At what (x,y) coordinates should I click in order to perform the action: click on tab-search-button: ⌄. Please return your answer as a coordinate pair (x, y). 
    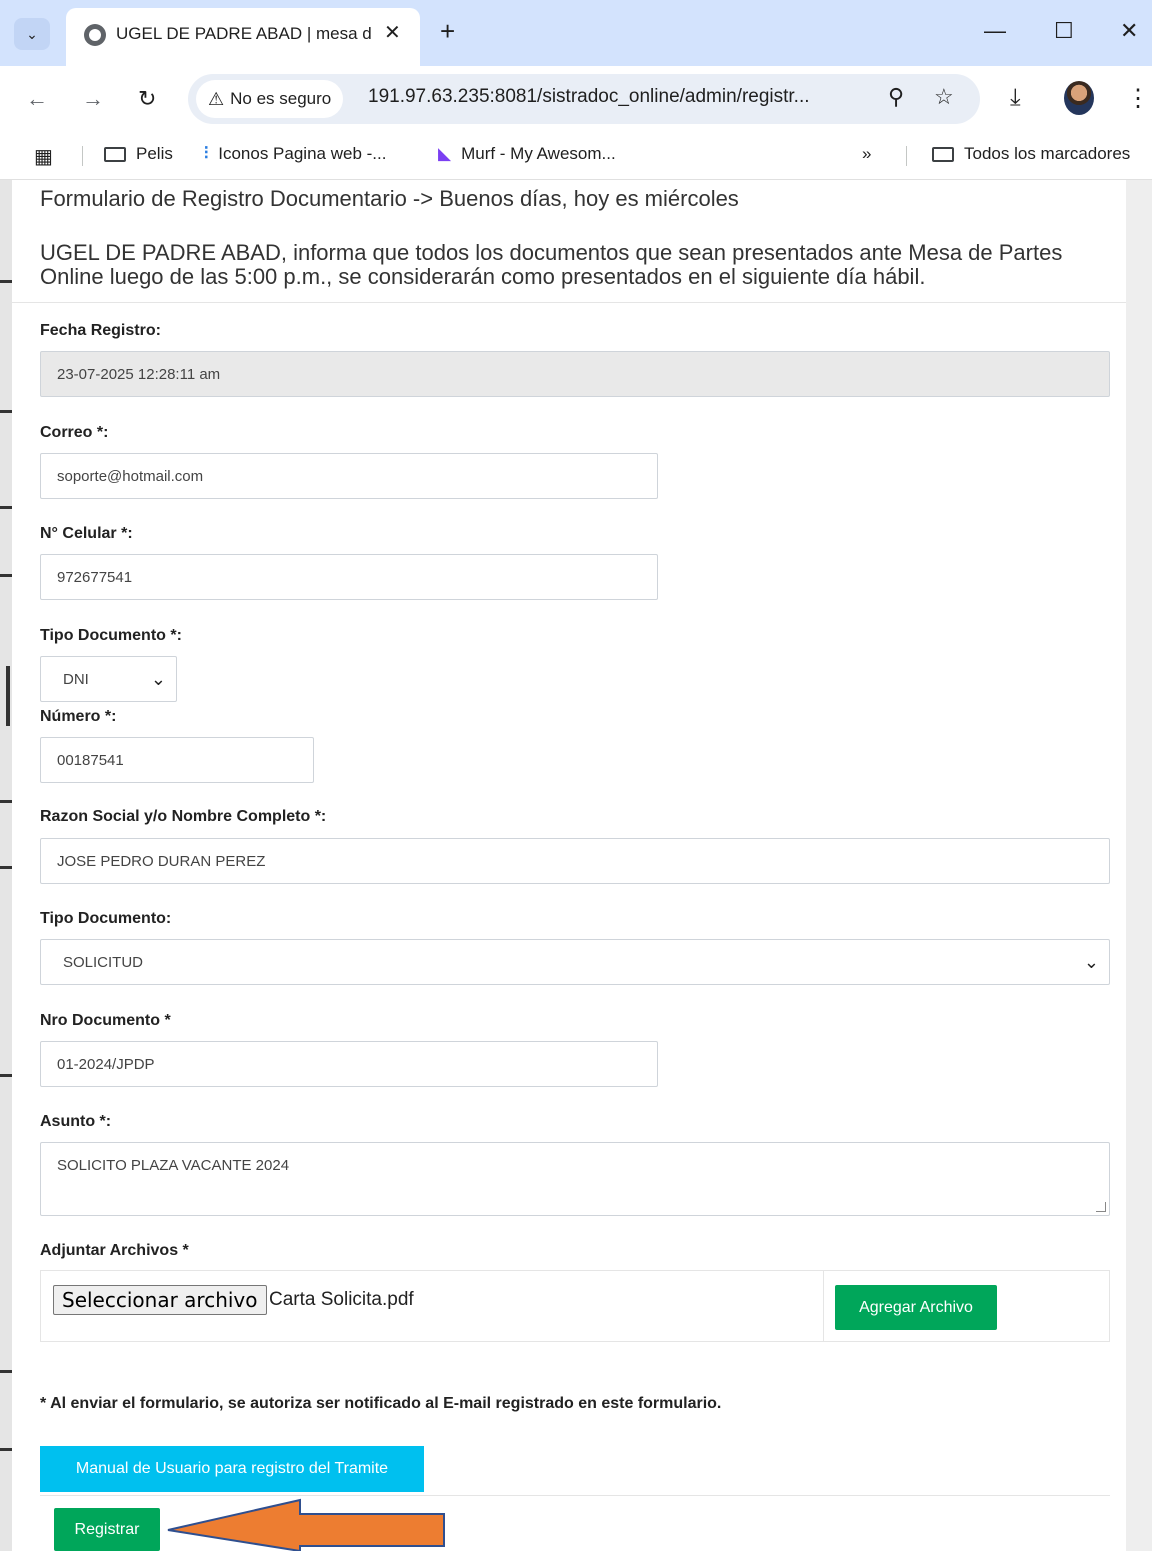
    Looking at the image, I should click on (32, 34).